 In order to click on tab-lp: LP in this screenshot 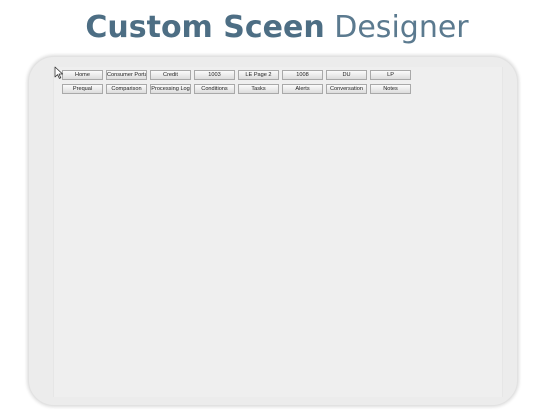, I will do `click(390, 75)`.